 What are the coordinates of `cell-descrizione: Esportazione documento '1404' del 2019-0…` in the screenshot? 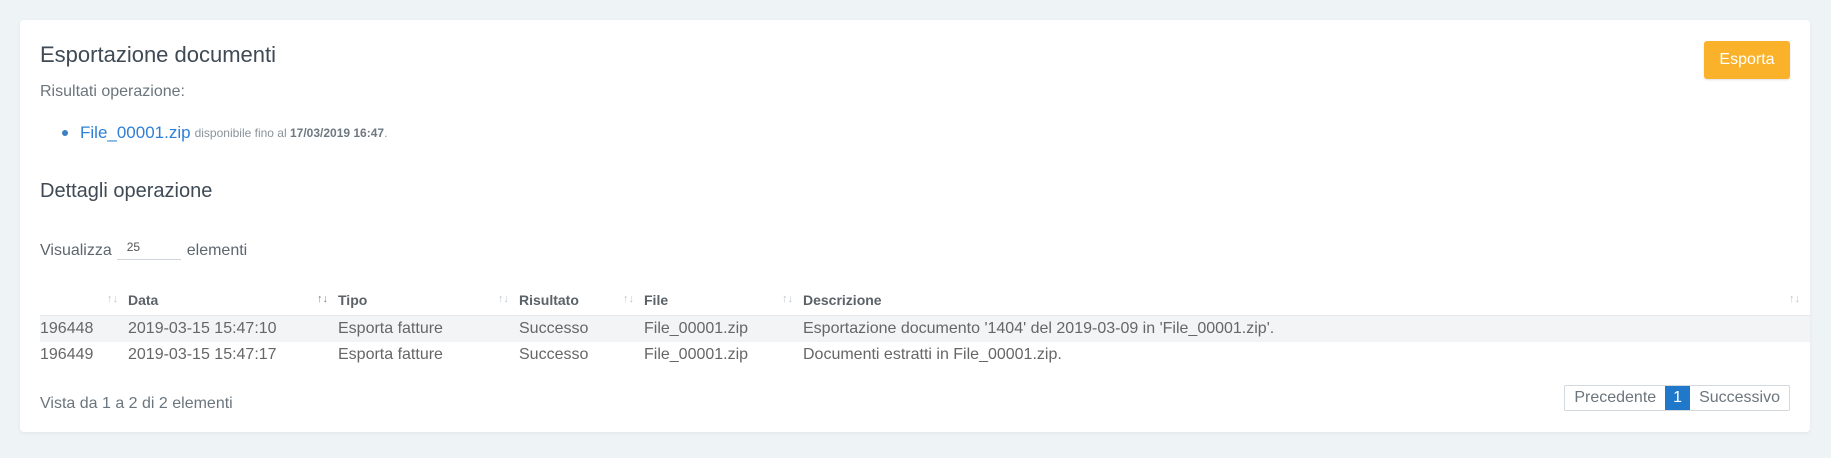 It's located at (1306, 328).